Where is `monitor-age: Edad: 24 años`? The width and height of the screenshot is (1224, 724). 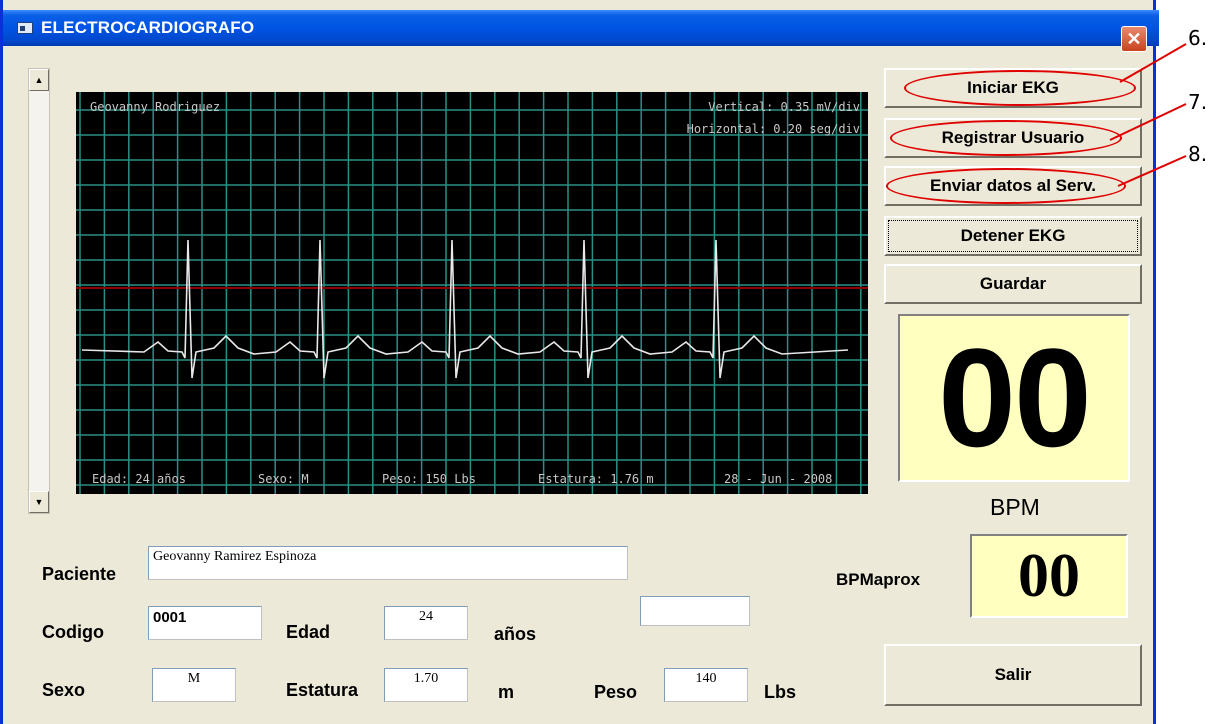
monitor-age: Edad: 24 años is located at coordinates (139, 479).